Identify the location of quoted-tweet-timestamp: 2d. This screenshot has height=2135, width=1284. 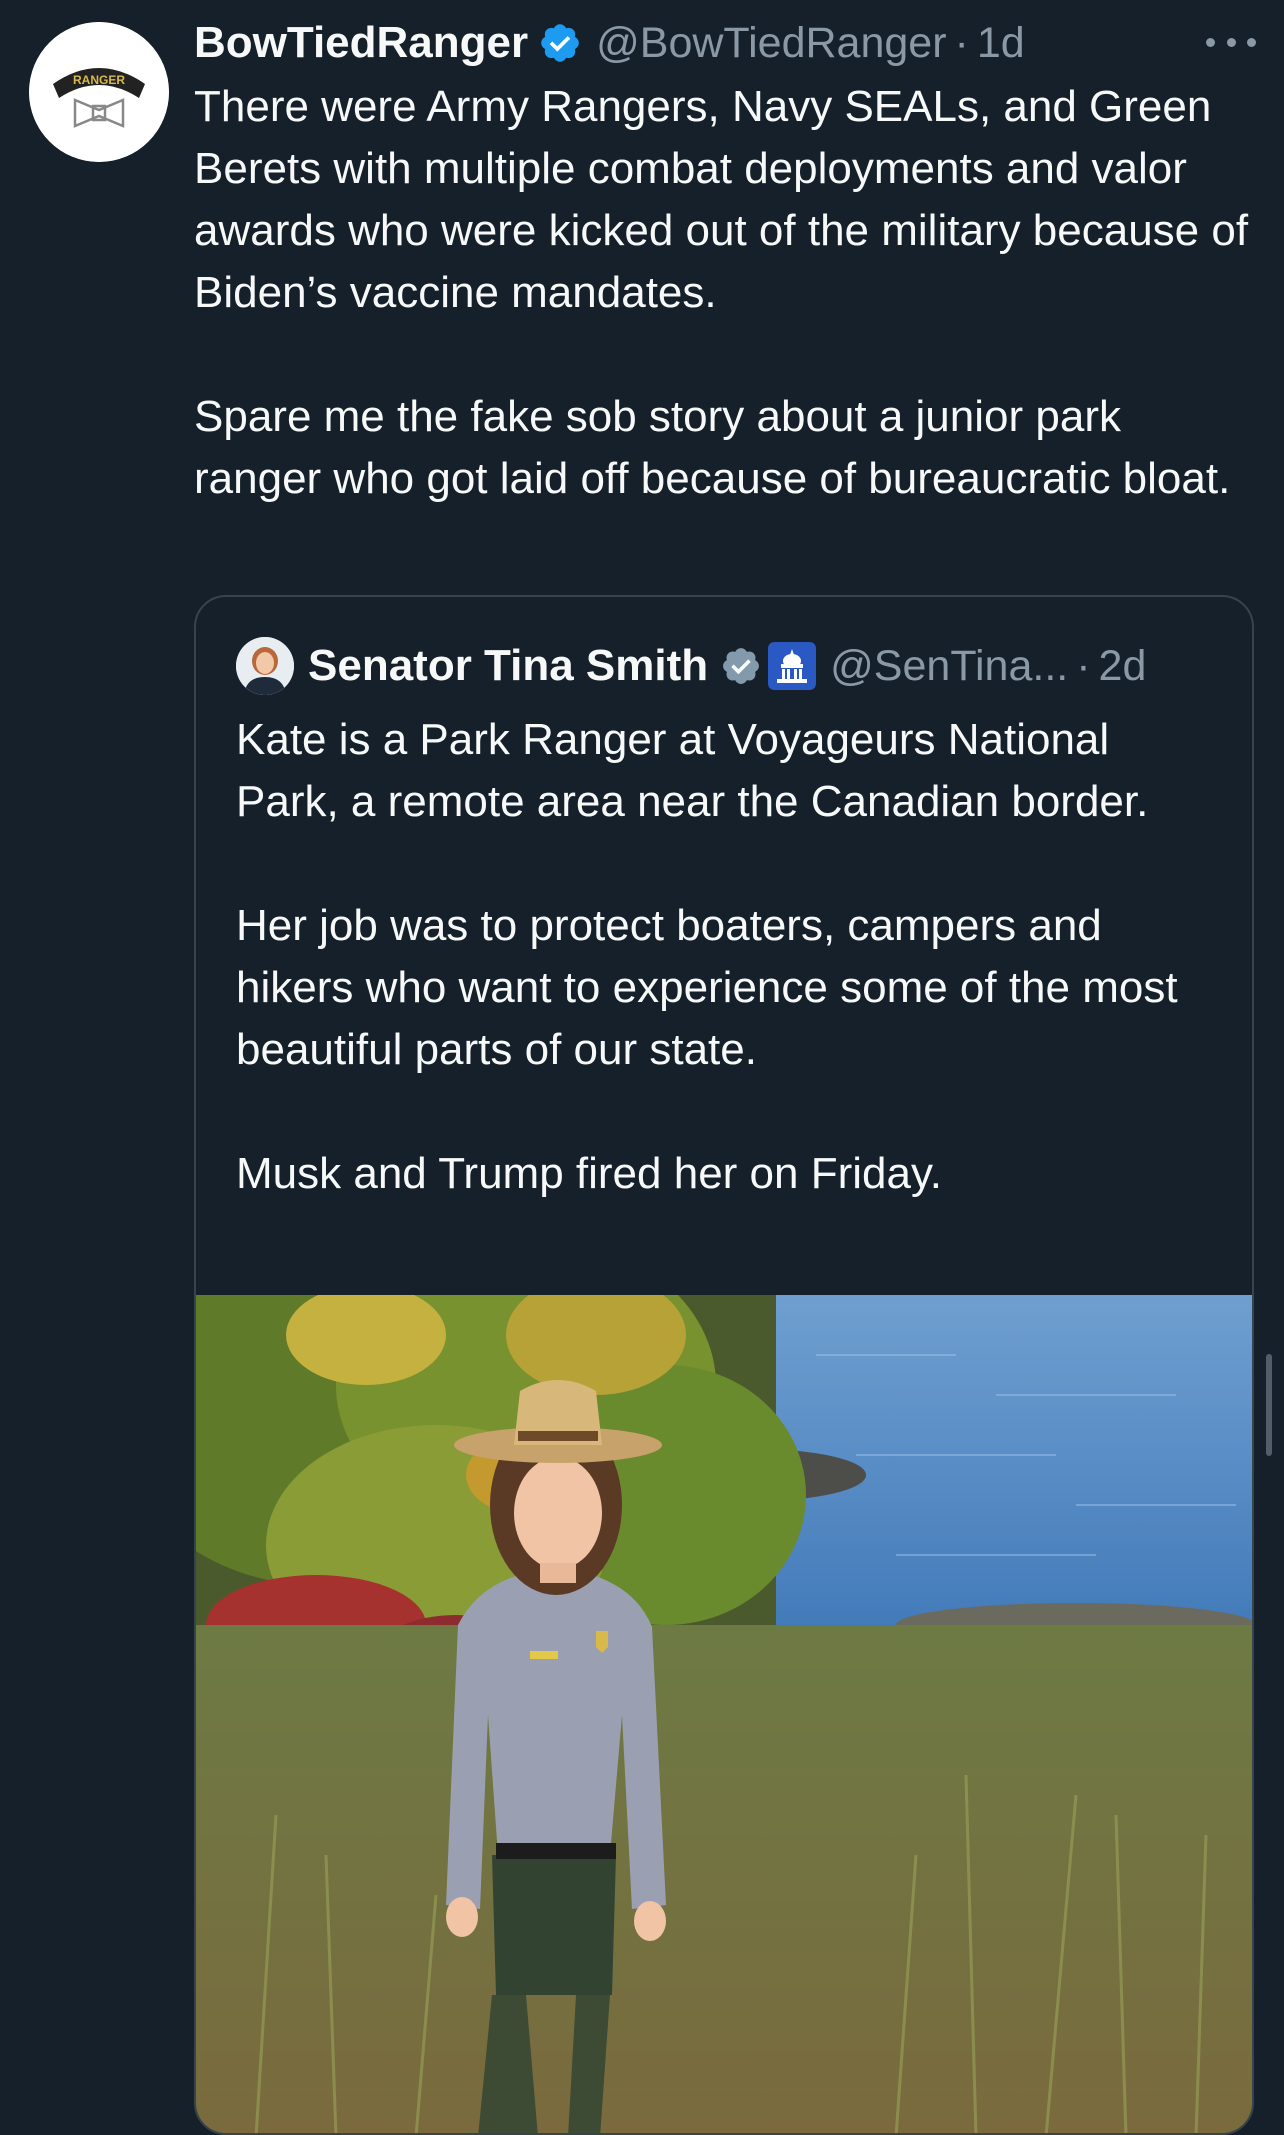
(1123, 666).